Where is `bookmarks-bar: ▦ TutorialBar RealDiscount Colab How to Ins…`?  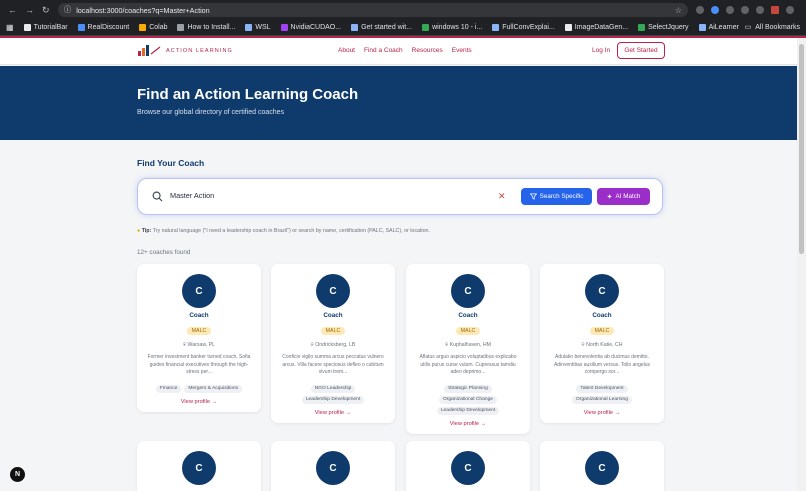 bookmarks-bar: ▦ TutorialBar RealDiscount Colab How to Ins… is located at coordinates (403, 28).